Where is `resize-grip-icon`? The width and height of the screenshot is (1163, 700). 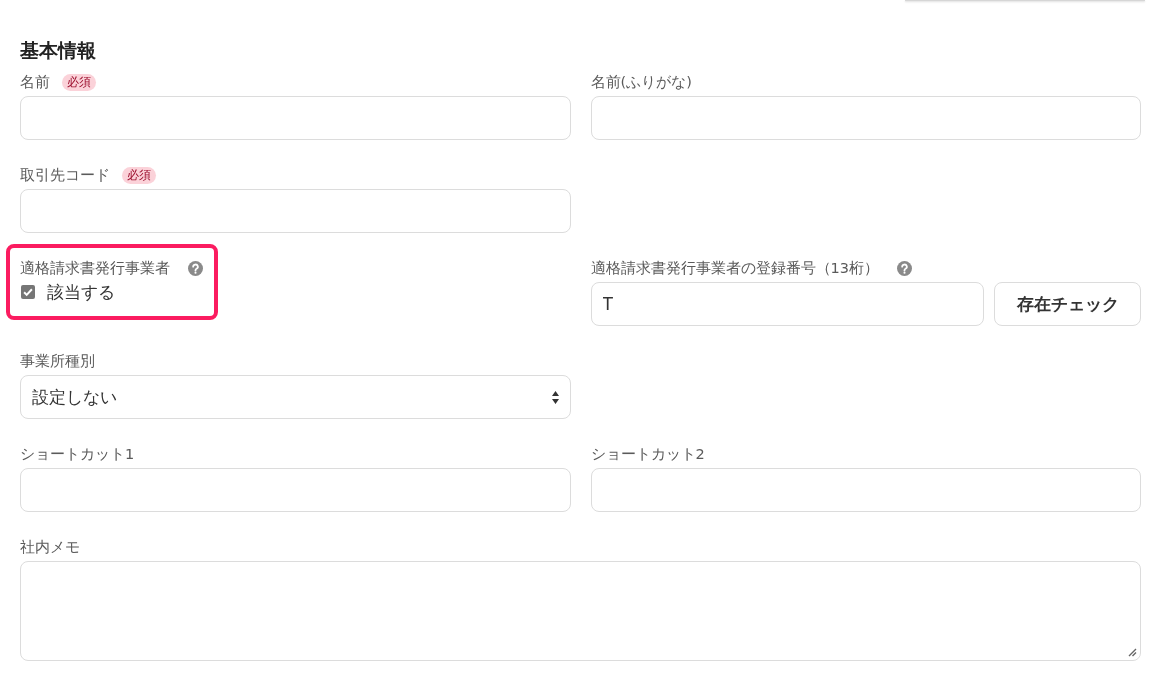 resize-grip-icon is located at coordinates (1132, 652).